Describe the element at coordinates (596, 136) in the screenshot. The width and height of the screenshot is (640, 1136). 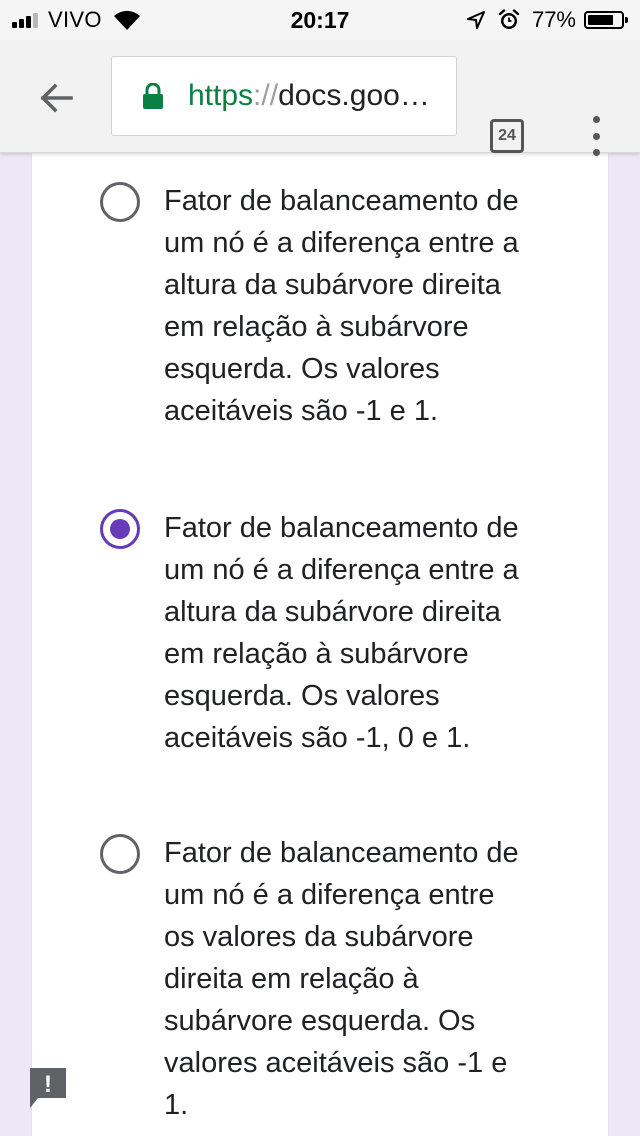
I see `menu-dots-icon` at that location.